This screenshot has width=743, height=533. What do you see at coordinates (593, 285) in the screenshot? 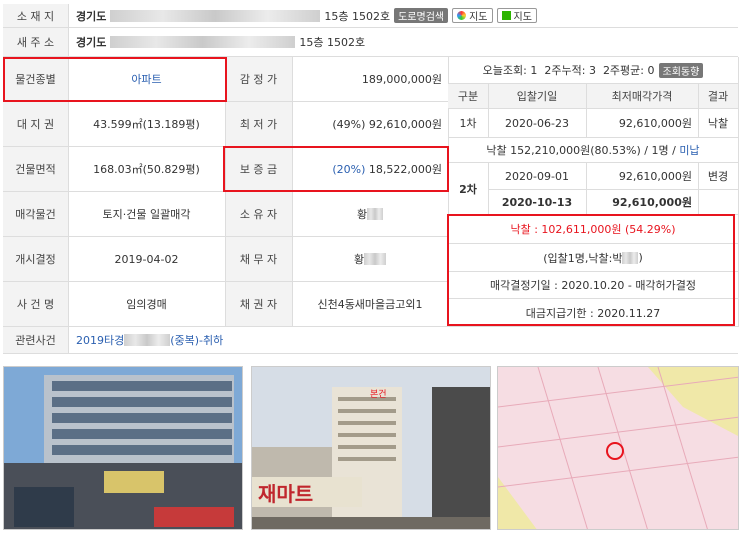
I see `decision-date: 매각결정기일 : 2020.10.20 - 매각허가결정` at bounding box center [593, 285].